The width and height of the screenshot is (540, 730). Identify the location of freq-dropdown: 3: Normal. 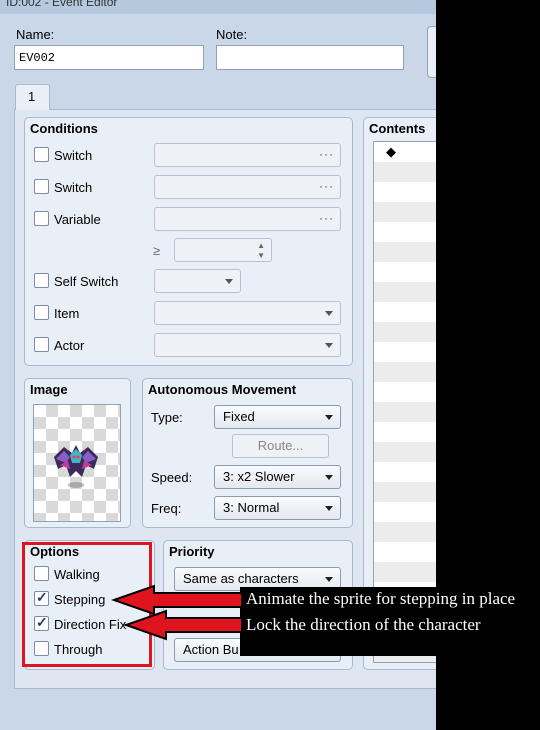
(277, 508).